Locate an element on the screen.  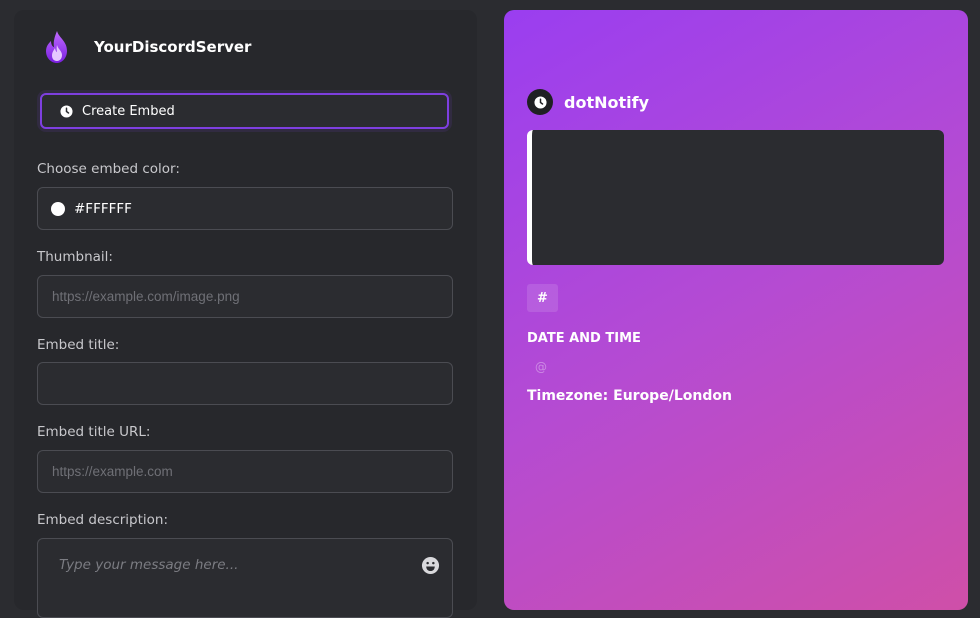
server-name: YourDiscordServer is located at coordinates (173, 47).